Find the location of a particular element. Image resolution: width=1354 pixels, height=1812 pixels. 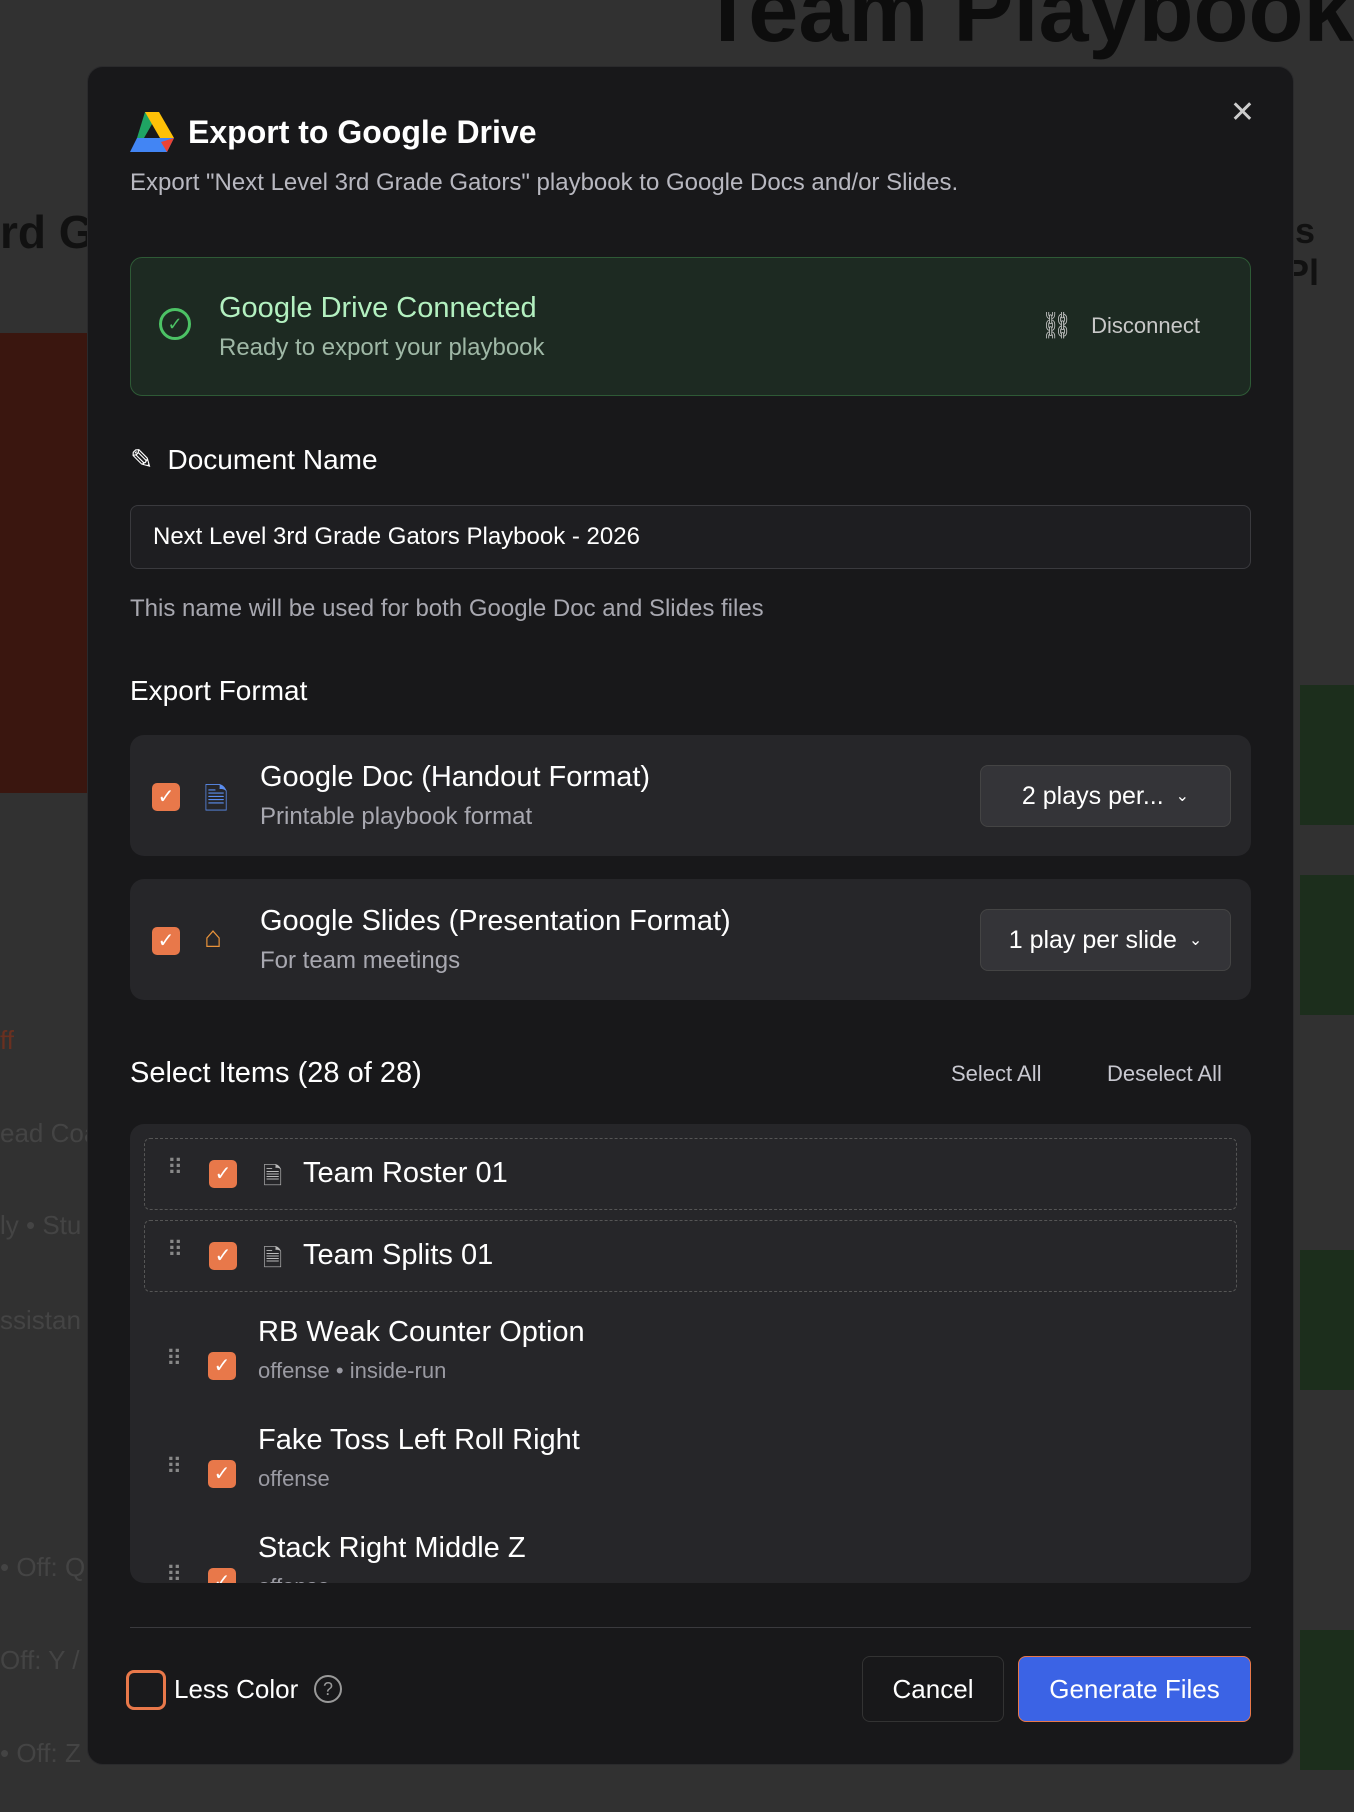

generate-files-button: Generate Files is located at coordinates (1134, 1689).